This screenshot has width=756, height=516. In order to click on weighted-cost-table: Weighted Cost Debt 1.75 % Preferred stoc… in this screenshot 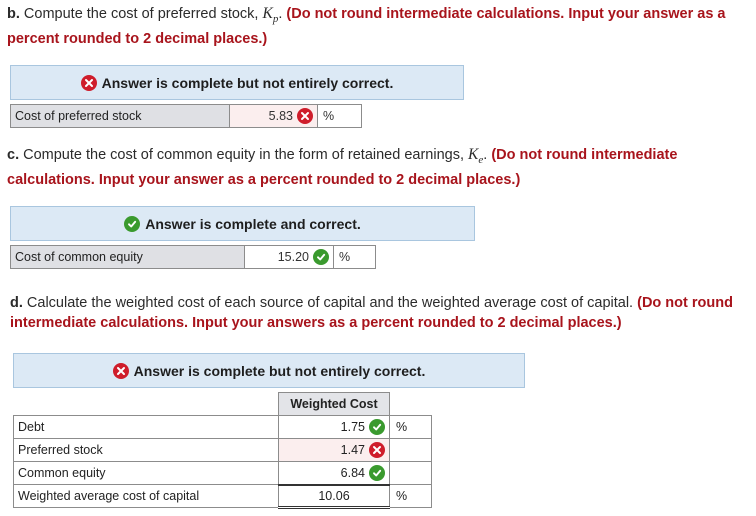, I will do `click(222, 450)`.